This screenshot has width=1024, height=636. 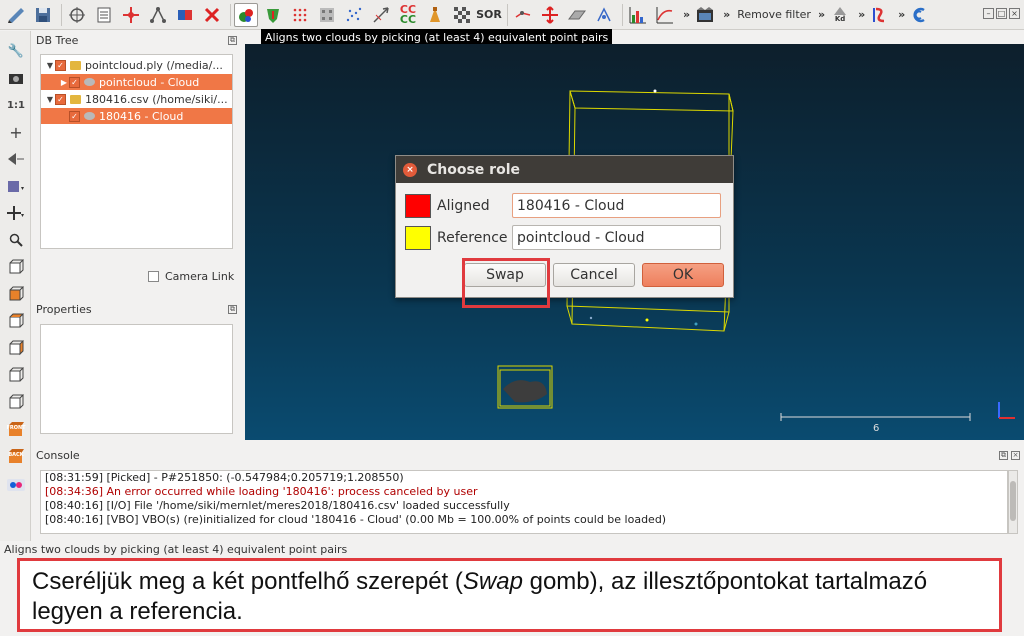 I want to click on subsample-icon, so click(x=327, y=15).